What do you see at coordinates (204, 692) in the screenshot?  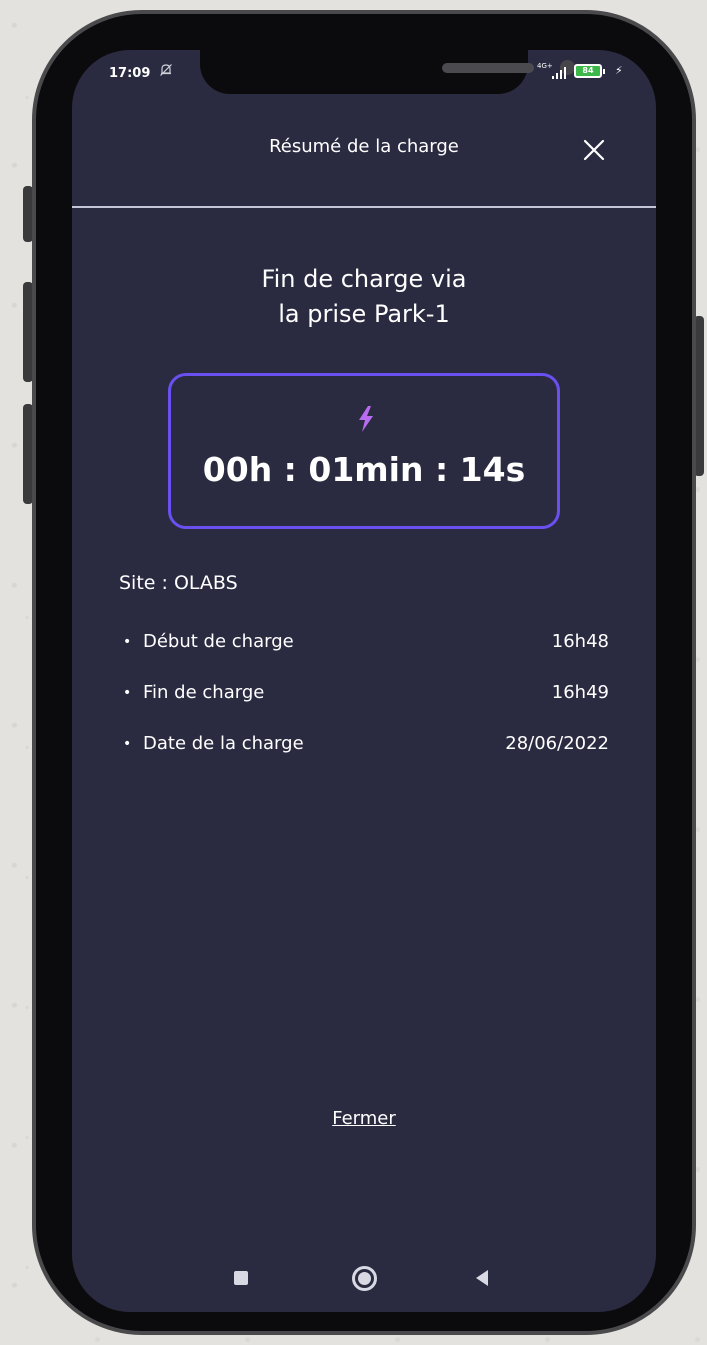 I see `detail-label: Fin de charge` at bounding box center [204, 692].